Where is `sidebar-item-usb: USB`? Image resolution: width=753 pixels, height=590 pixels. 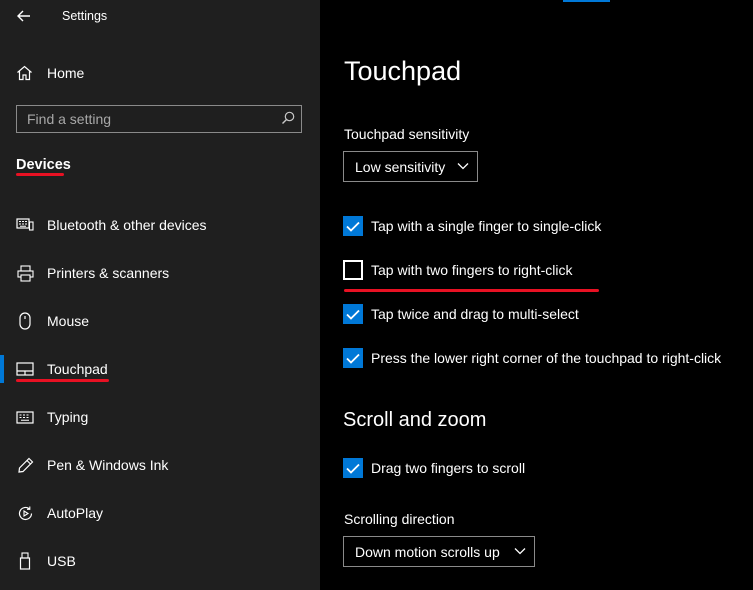 sidebar-item-usb: USB is located at coordinates (160, 561).